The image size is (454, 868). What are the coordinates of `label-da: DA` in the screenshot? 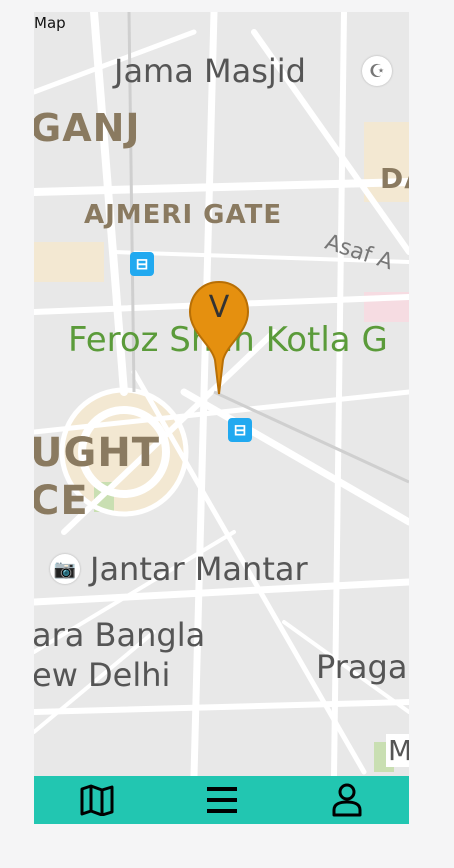 It's located at (394, 178).